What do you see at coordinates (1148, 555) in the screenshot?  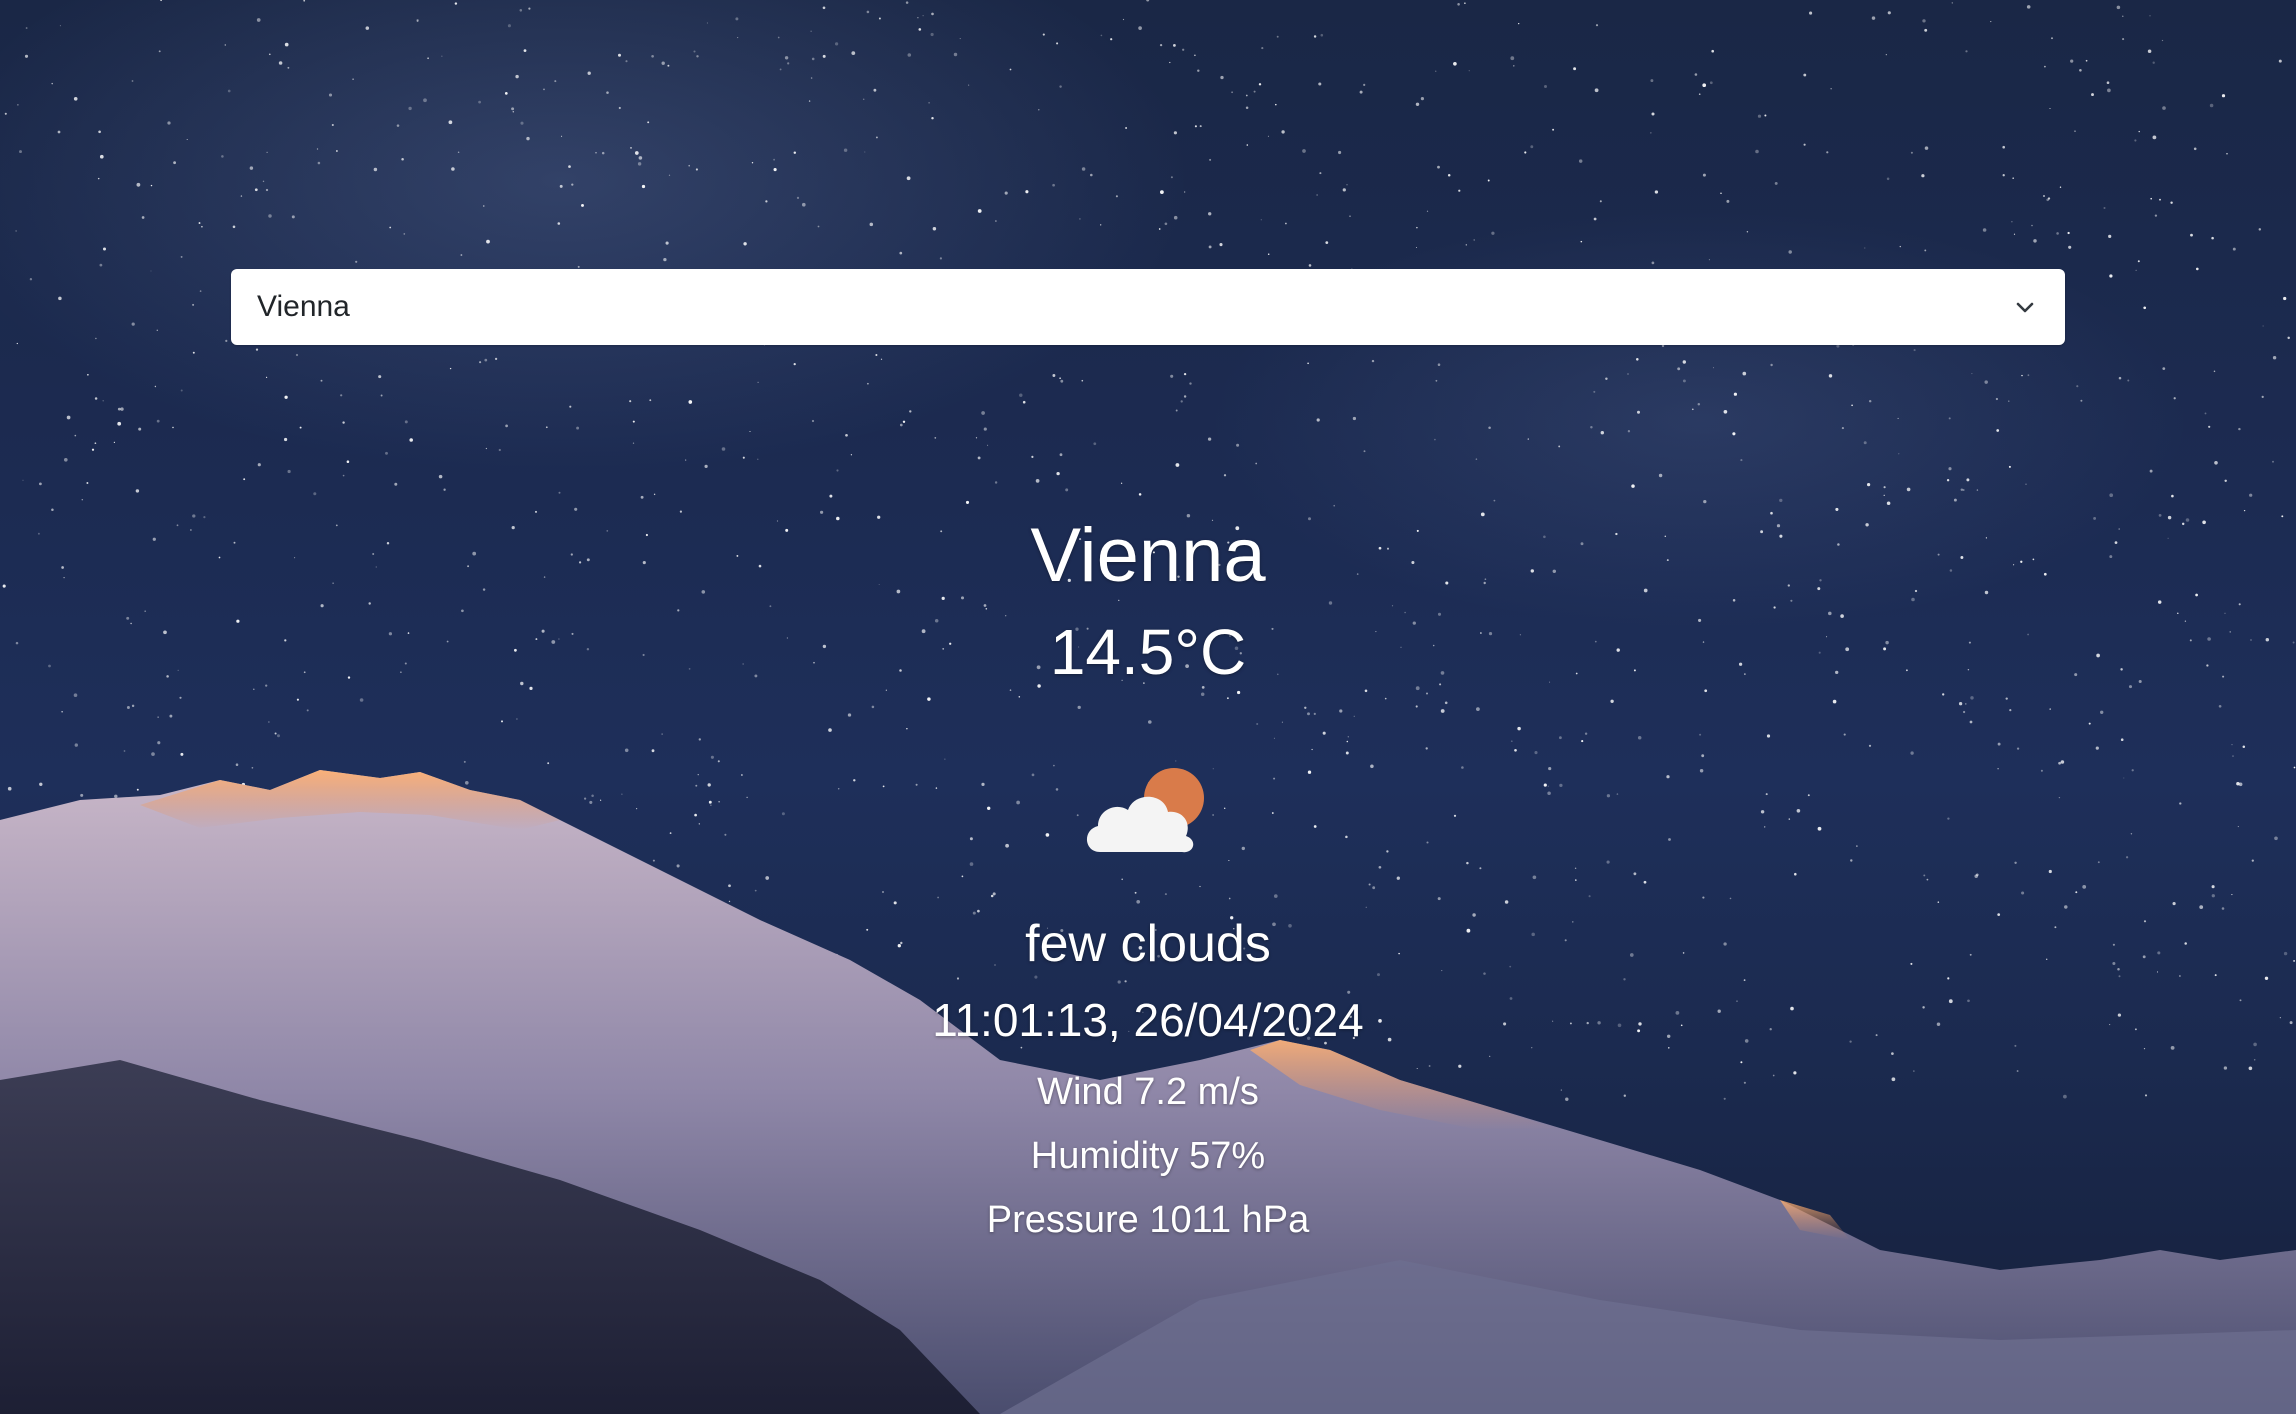 I see `city-name: Vienna` at bounding box center [1148, 555].